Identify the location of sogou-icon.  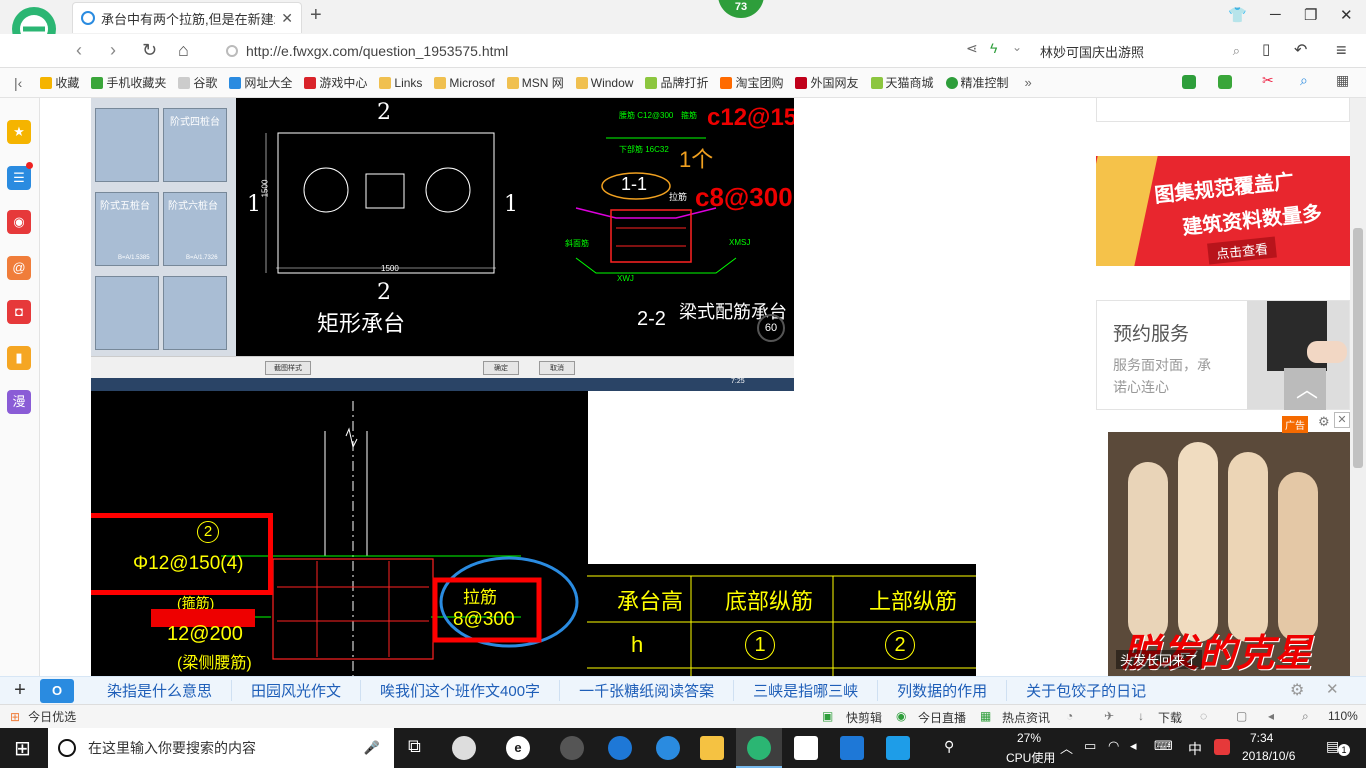
(1222, 747).